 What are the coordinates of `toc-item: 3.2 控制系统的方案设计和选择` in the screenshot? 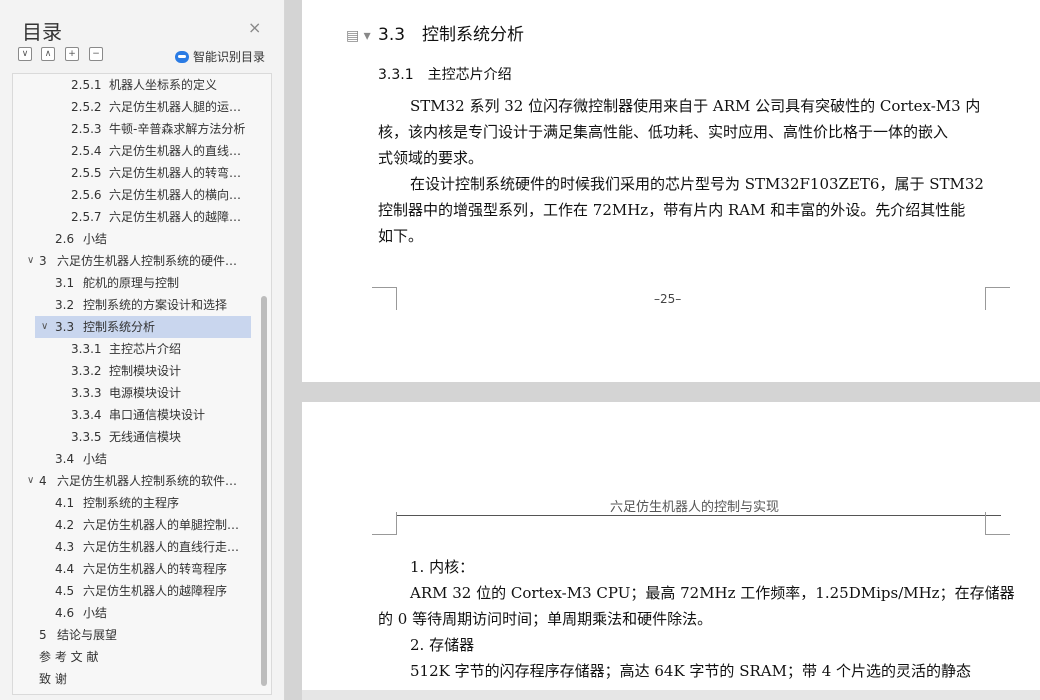 It's located at (133, 305).